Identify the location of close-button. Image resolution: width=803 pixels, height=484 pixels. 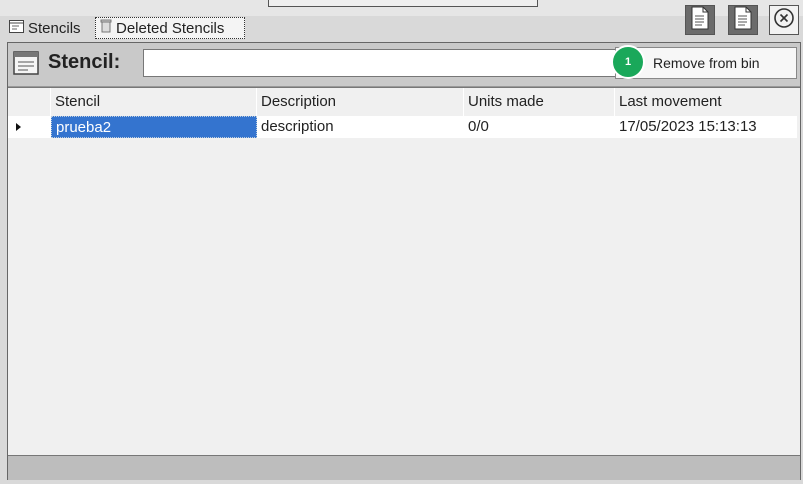
(784, 20).